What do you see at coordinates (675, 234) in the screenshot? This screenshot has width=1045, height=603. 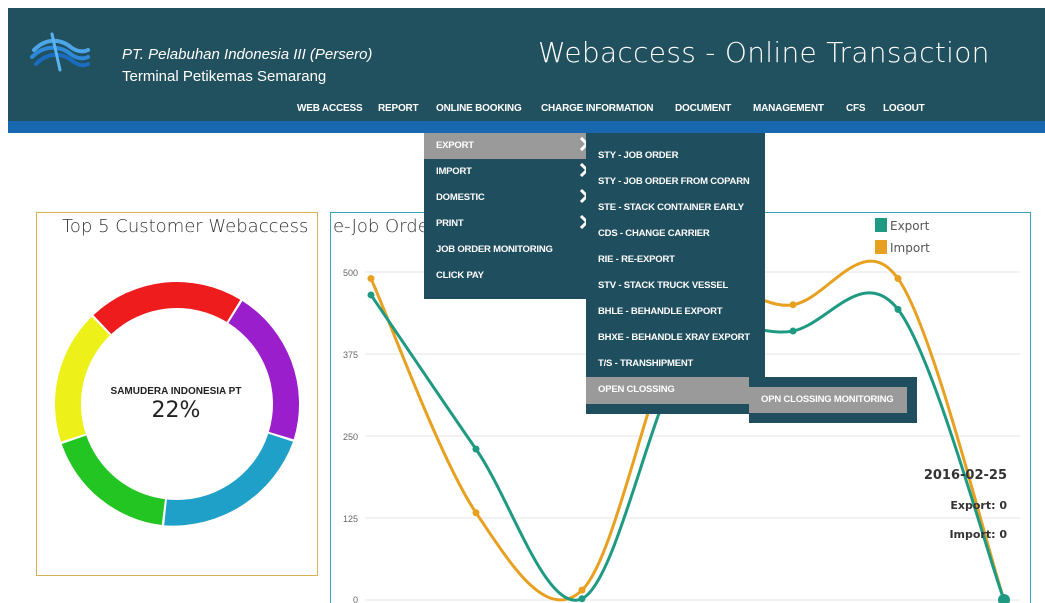 I see `menu-cds-change-carrier: CDS - CHANGE CARRIER` at bounding box center [675, 234].